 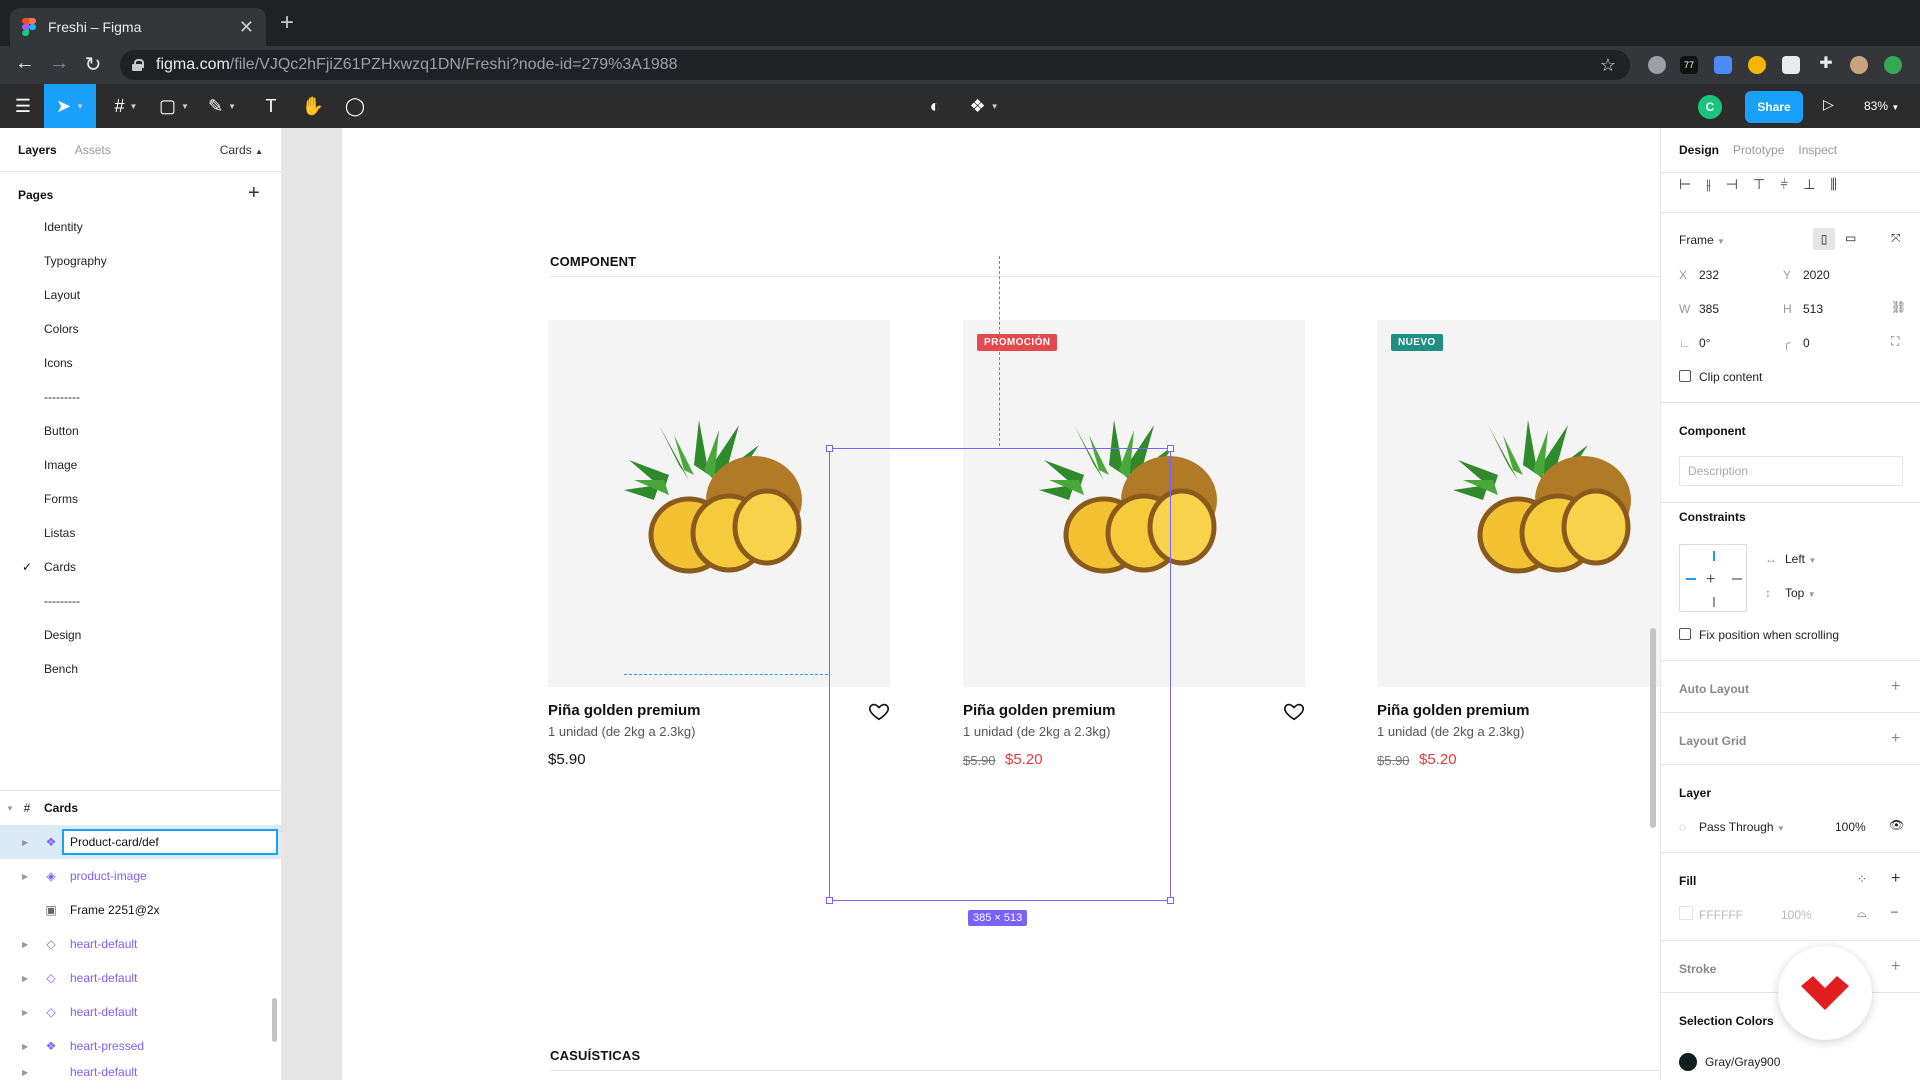 I want to click on layer-row: ▶ heart-default, so click(x=140, y=1071).